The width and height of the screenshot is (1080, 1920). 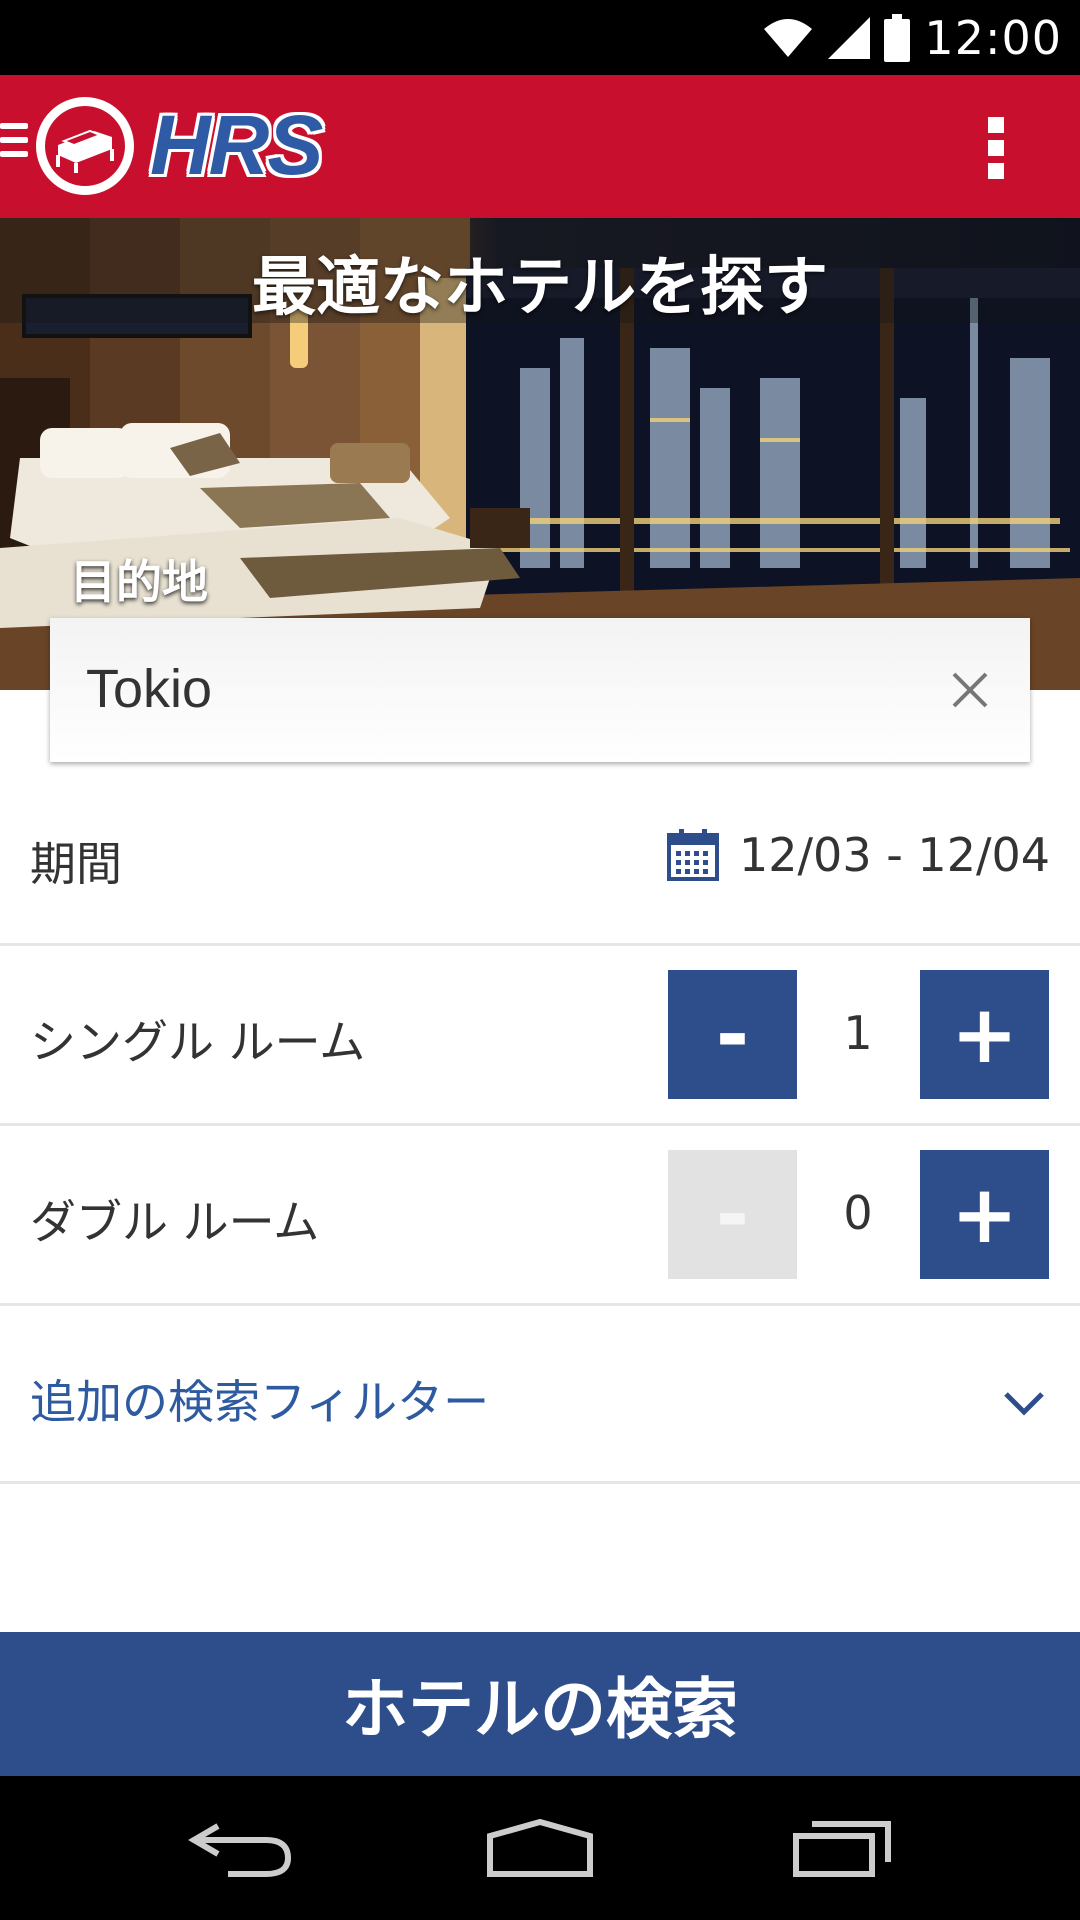 I want to click on double-room-count: 0, so click(x=858, y=1213).